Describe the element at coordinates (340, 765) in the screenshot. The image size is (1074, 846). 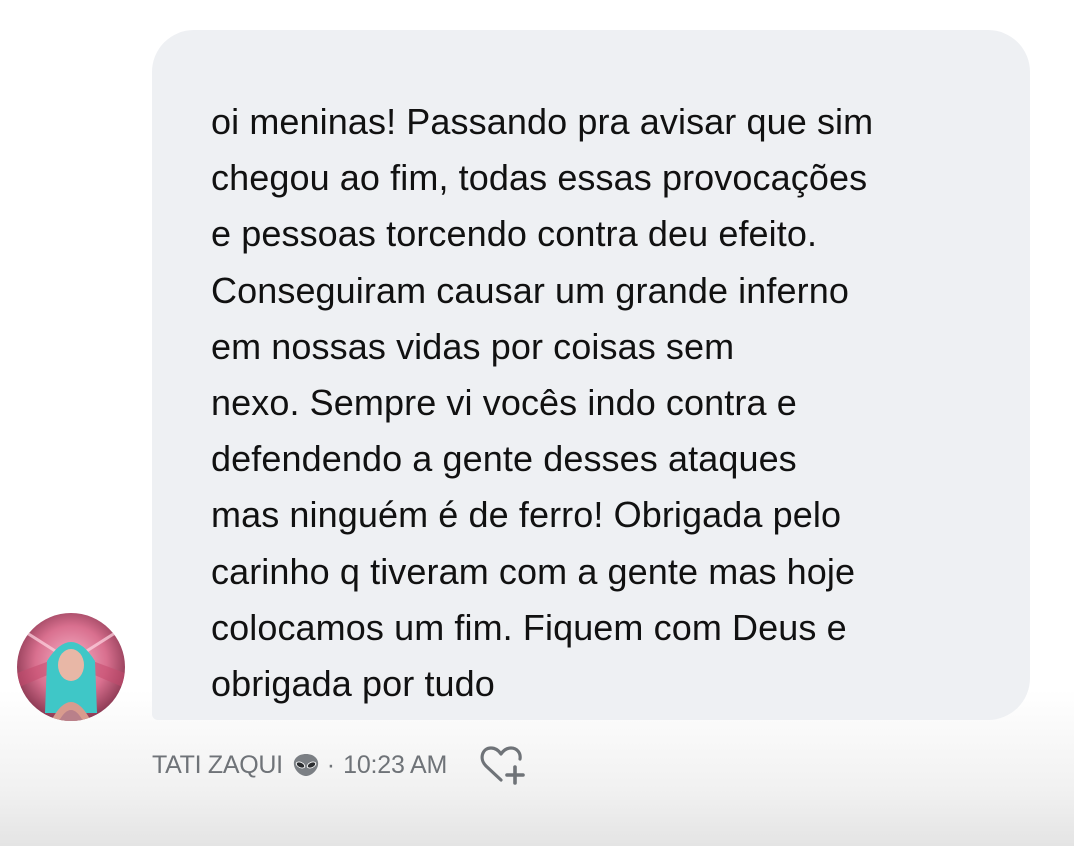
I see `message-meta: TATI ZAQUI · 10:23 AM` at that location.